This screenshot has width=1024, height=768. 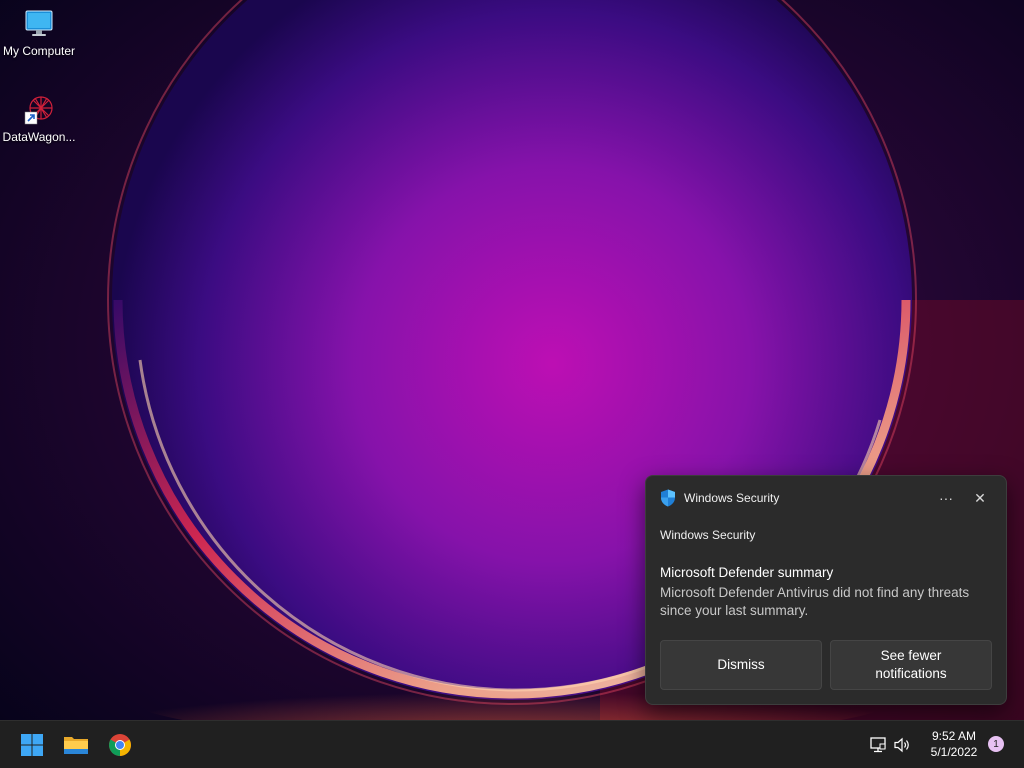 I want to click on clock-time: 9:52 AM, so click(x=954, y=736).